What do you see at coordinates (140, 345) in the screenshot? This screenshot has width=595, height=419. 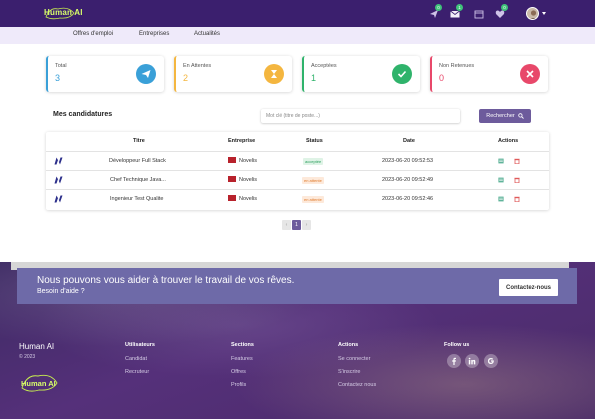 I see `footer-heading-users: Utilisateurs` at bounding box center [140, 345].